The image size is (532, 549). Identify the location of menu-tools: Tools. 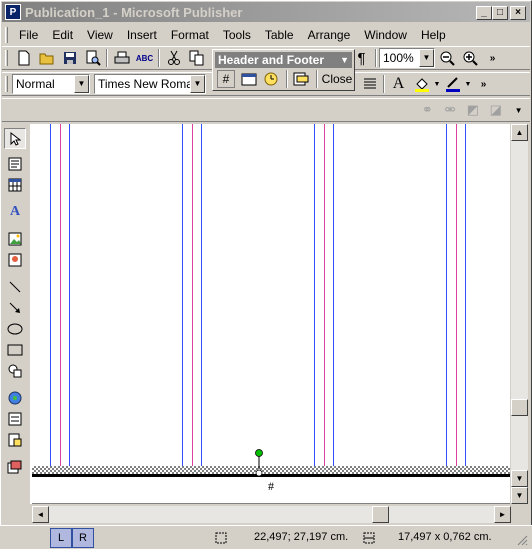
(237, 35).